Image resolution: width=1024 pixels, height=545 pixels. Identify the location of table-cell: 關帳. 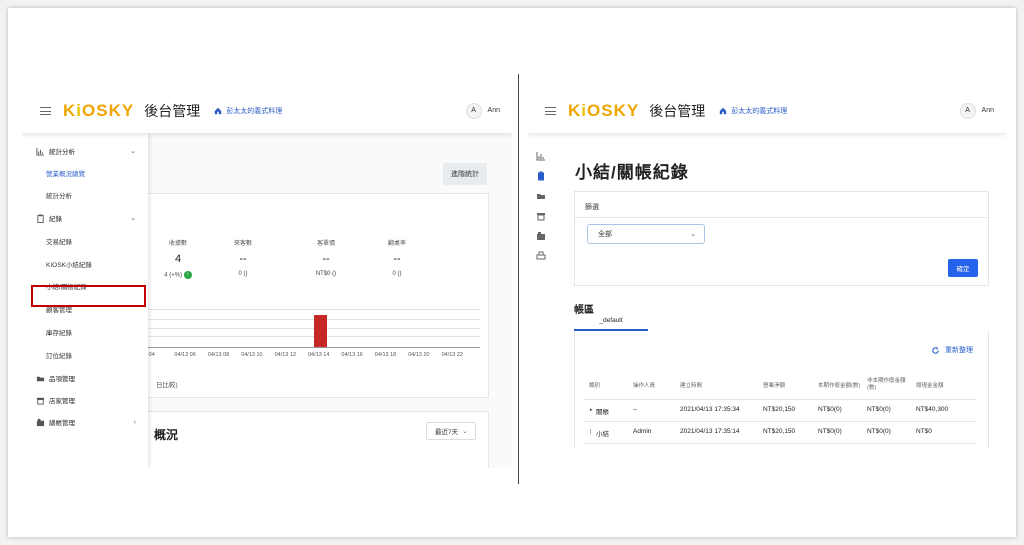
(602, 412).